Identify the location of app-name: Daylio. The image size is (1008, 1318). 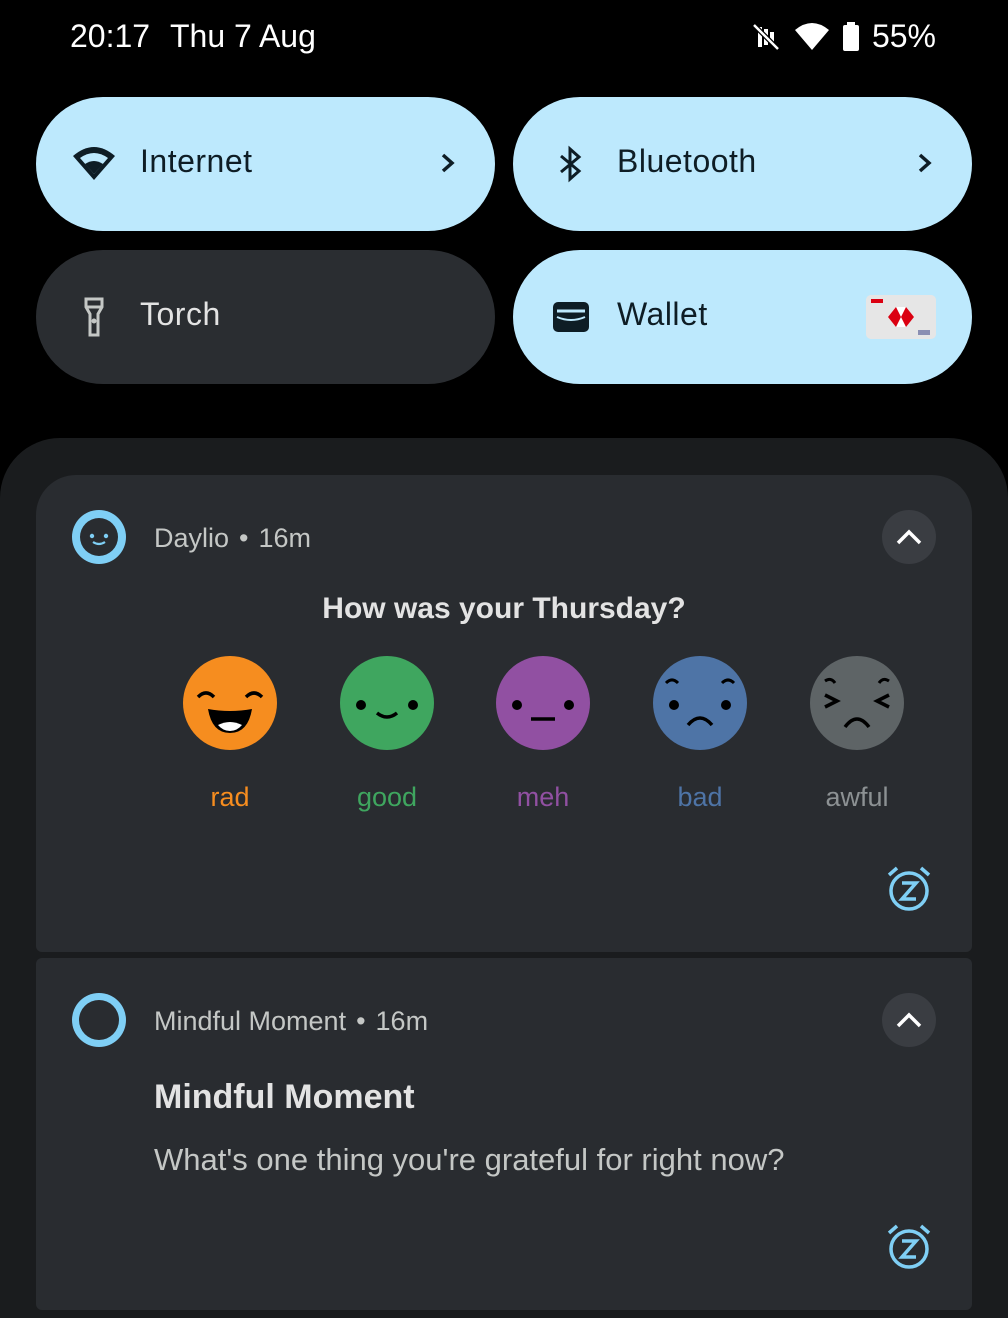
(192, 538).